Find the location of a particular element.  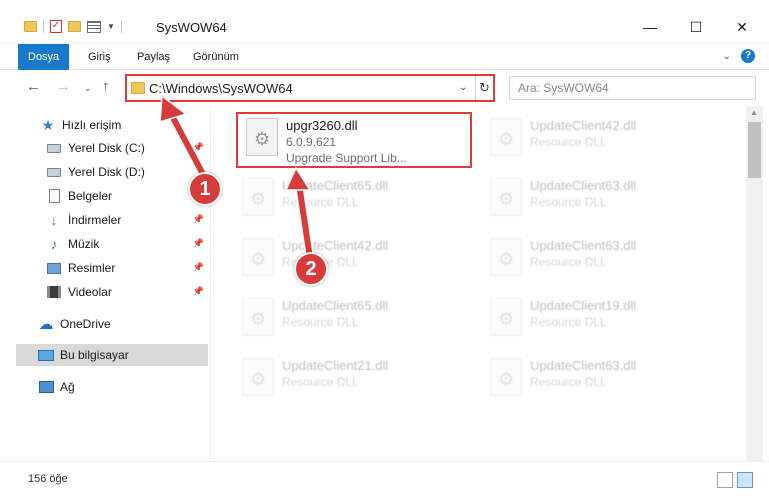

sidebar-item-quick-access: ★ Hızlı erişim is located at coordinates (112, 125).